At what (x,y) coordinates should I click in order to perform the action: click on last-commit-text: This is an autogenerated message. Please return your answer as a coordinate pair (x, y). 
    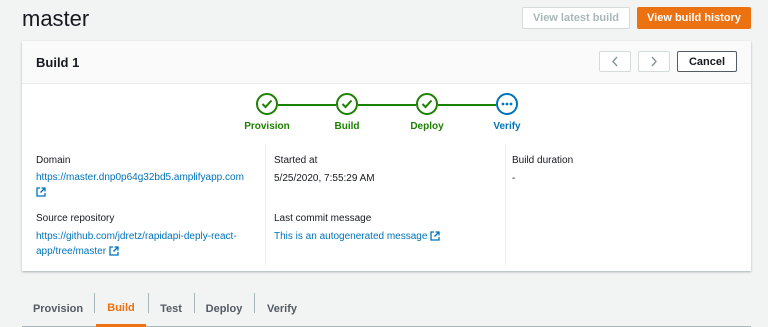
    Looking at the image, I should click on (350, 236).